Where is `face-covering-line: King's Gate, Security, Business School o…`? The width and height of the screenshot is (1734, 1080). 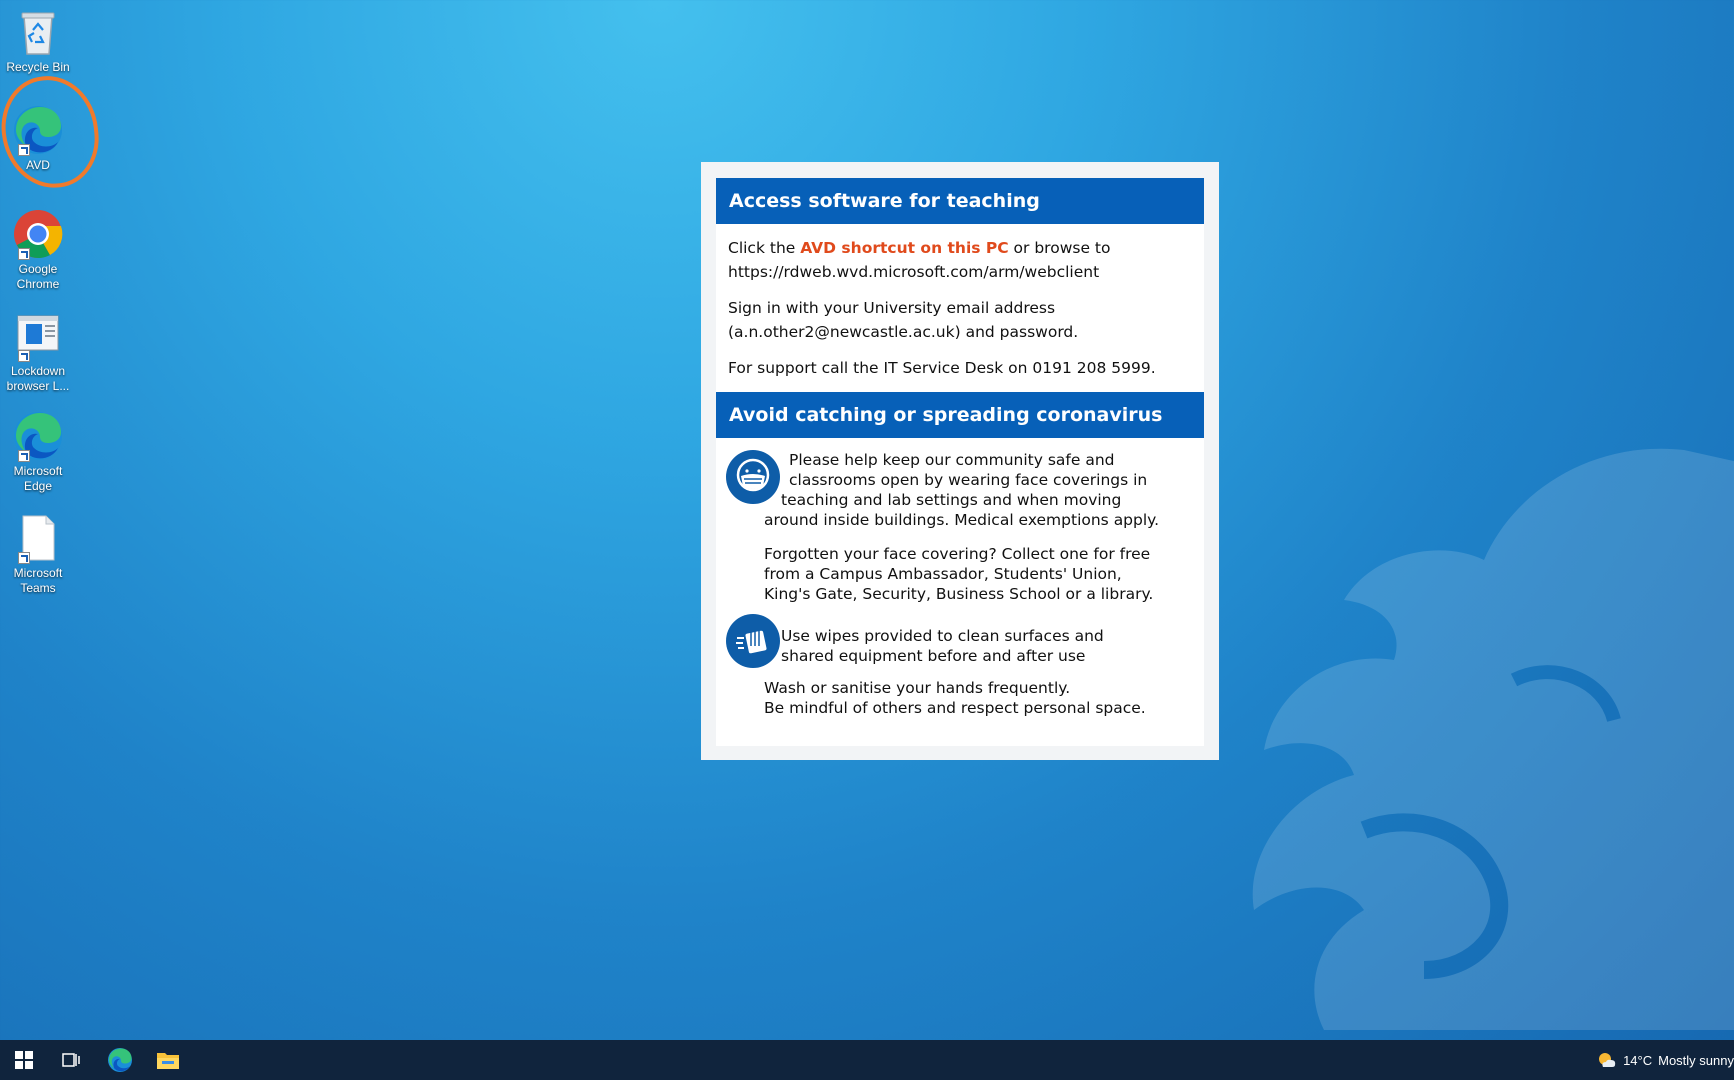 face-covering-line: King's Gate, Security, Business School o… is located at coordinates (959, 594).